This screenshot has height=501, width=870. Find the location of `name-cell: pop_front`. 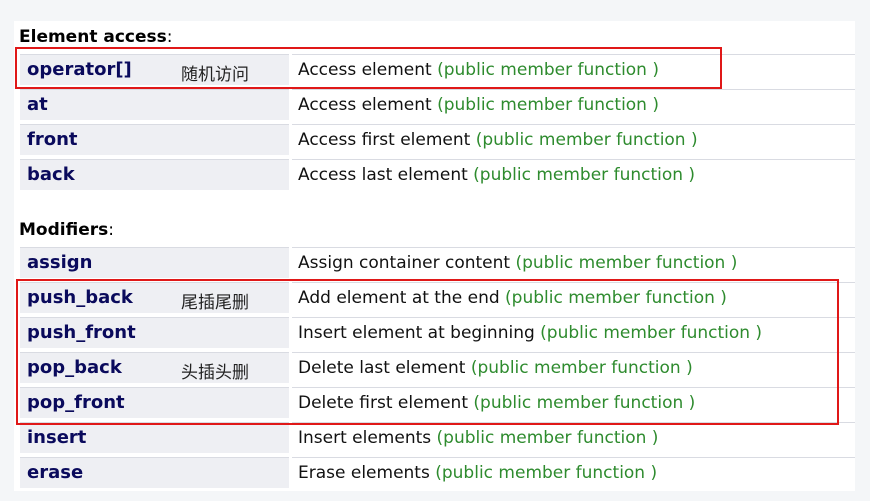

name-cell: pop_front is located at coordinates (154, 402).